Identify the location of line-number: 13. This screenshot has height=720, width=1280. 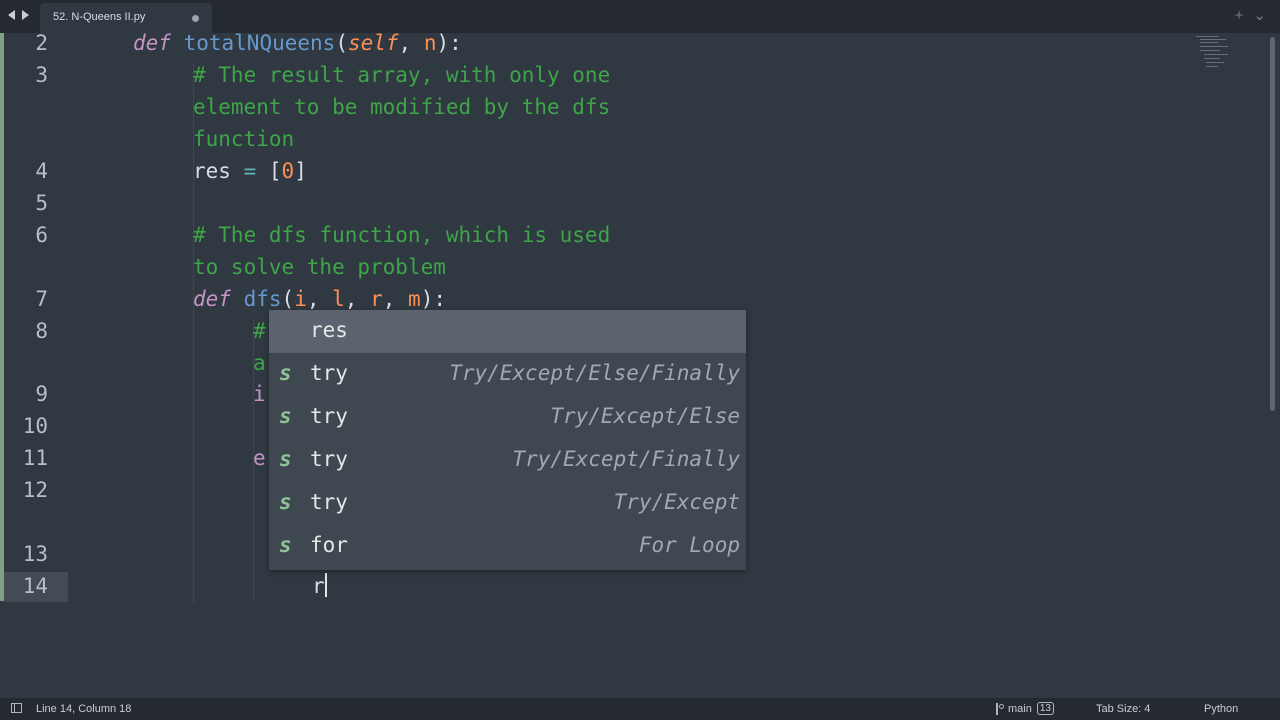
(35, 554).